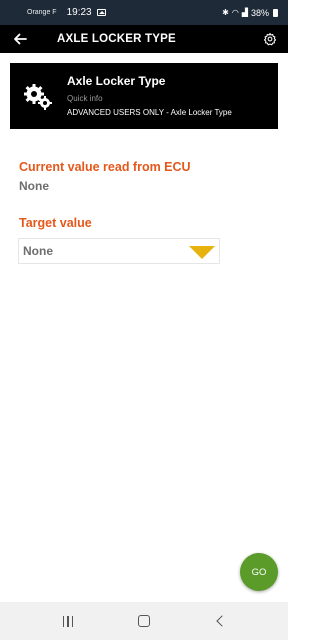  What do you see at coordinates (259, 12) in the screenshot?
I see `battery-percent: 38%` at bounding box center [259, 12].